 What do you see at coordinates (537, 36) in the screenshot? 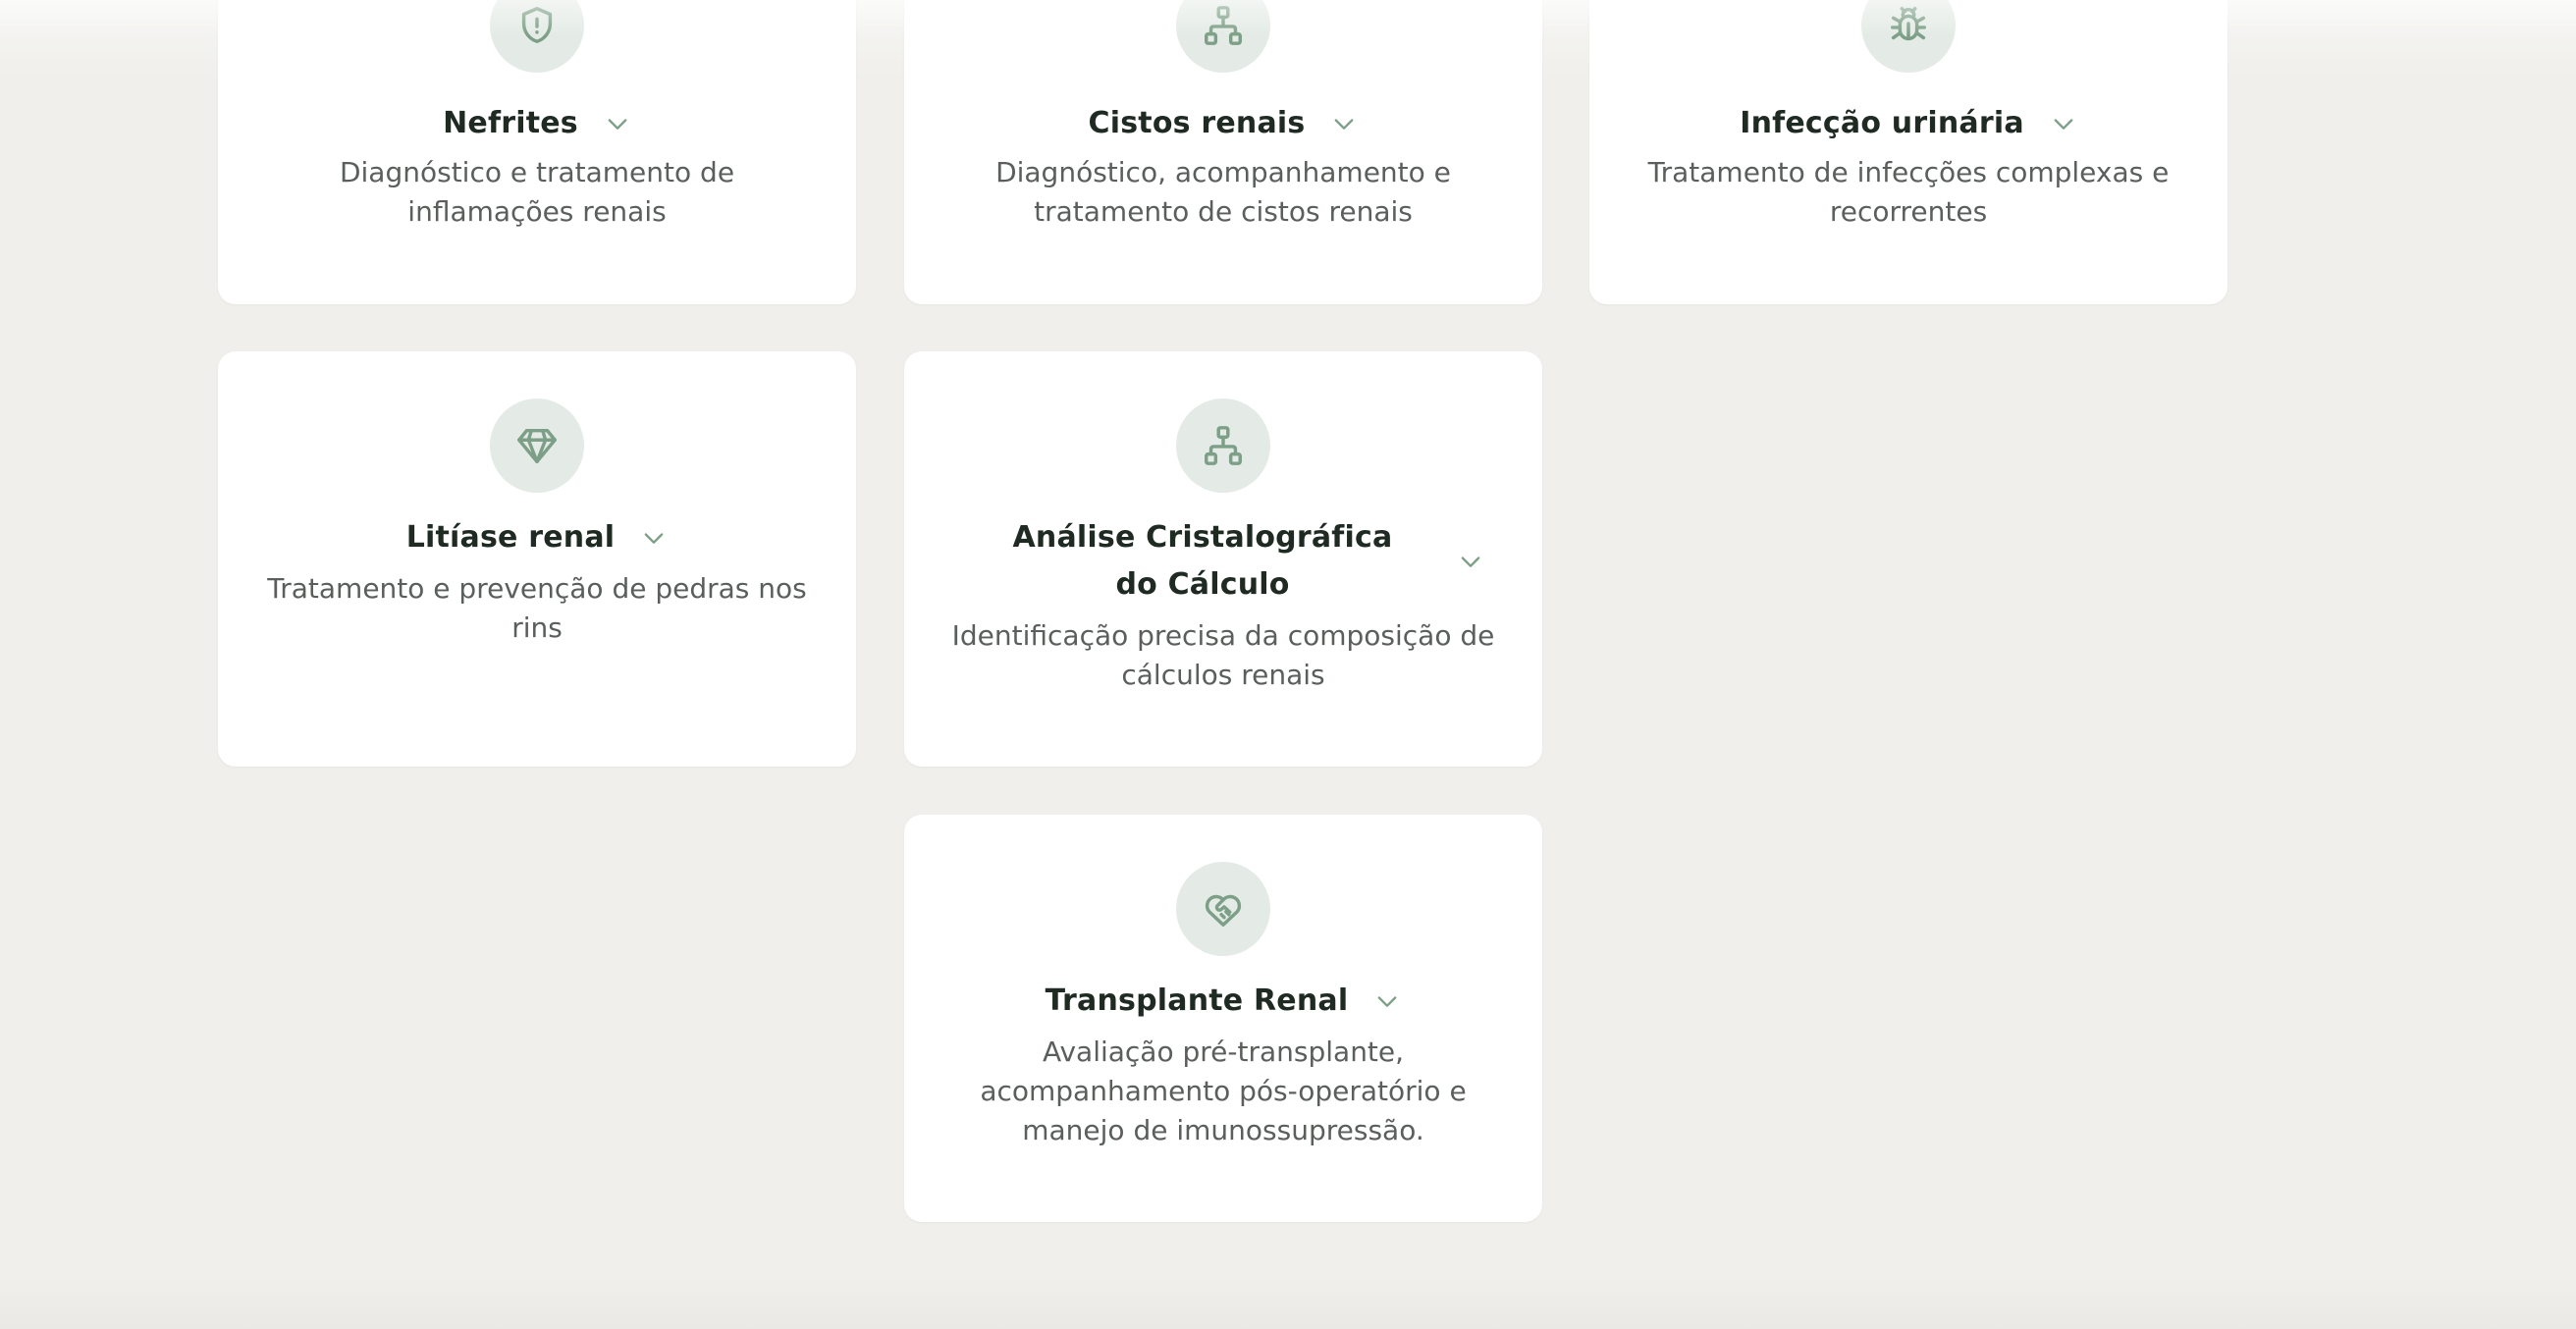
I see `shield-icon` at bounding box center [537, 36].